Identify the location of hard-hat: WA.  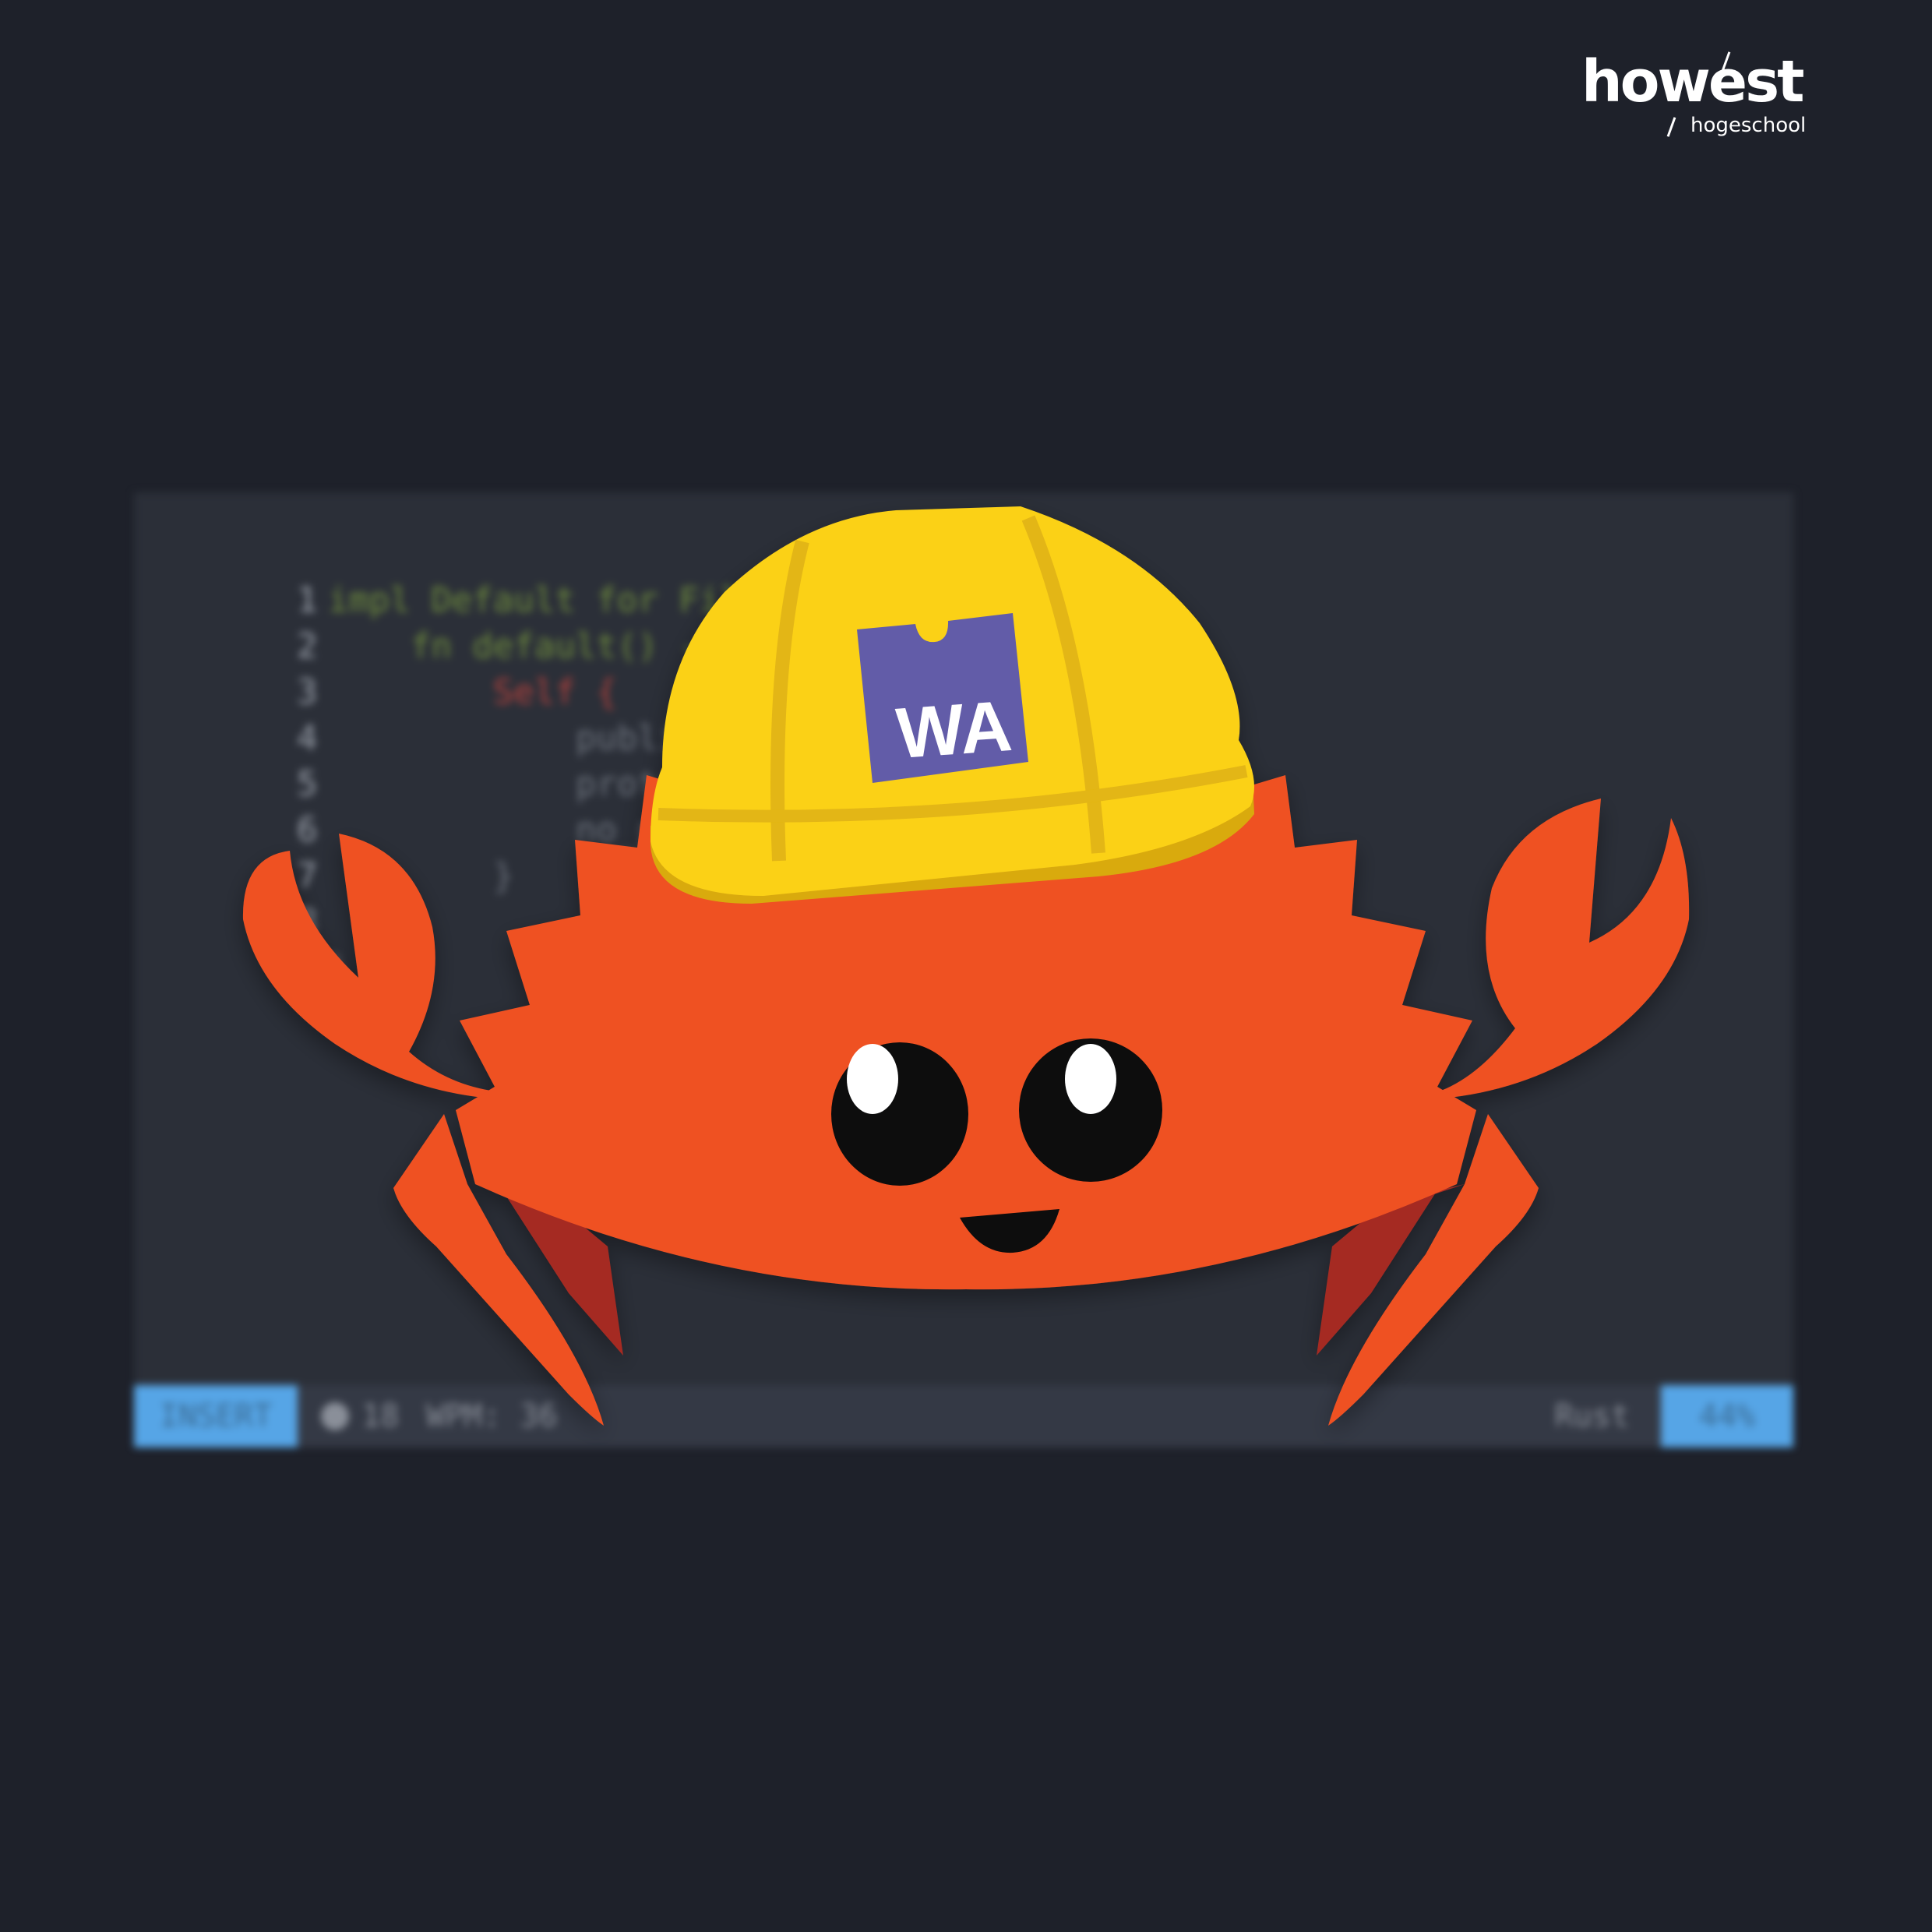
(952, 705).